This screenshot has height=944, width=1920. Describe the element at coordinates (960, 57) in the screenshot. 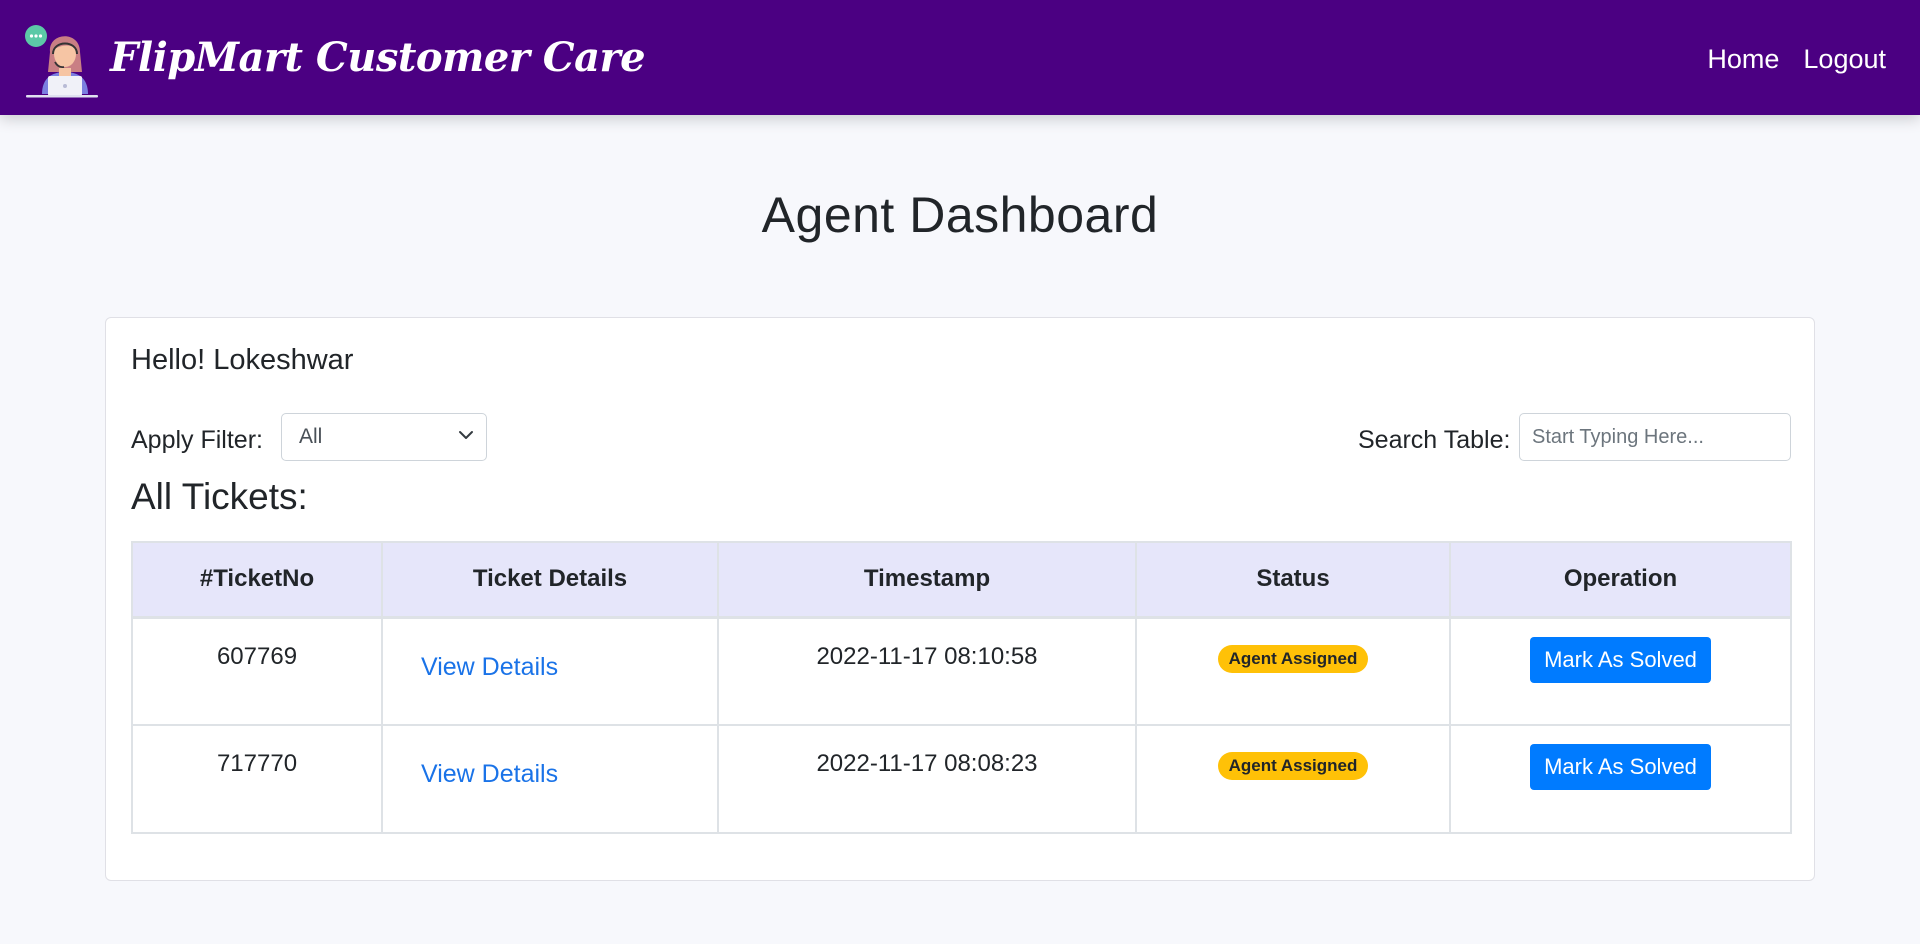

I see `top-navbar: FlipMart Customer Care Home Logout` at that location.